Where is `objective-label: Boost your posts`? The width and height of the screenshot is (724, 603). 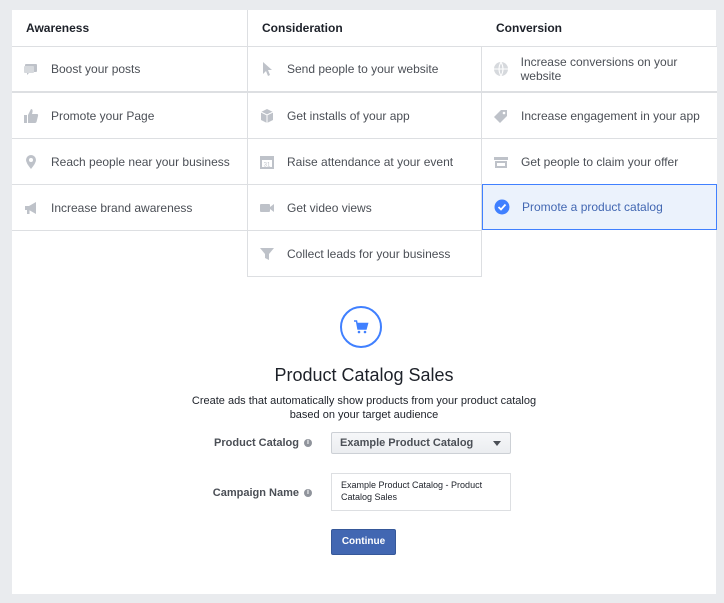 objective-label: Boost your posts is located at coordinates (96, 69).